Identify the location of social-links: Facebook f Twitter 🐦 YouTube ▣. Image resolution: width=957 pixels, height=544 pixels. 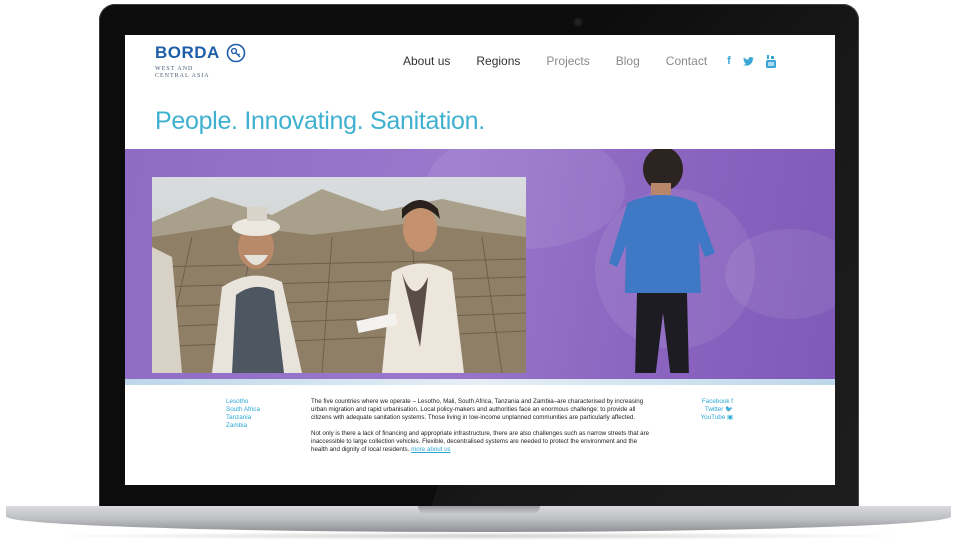
(709, 410).